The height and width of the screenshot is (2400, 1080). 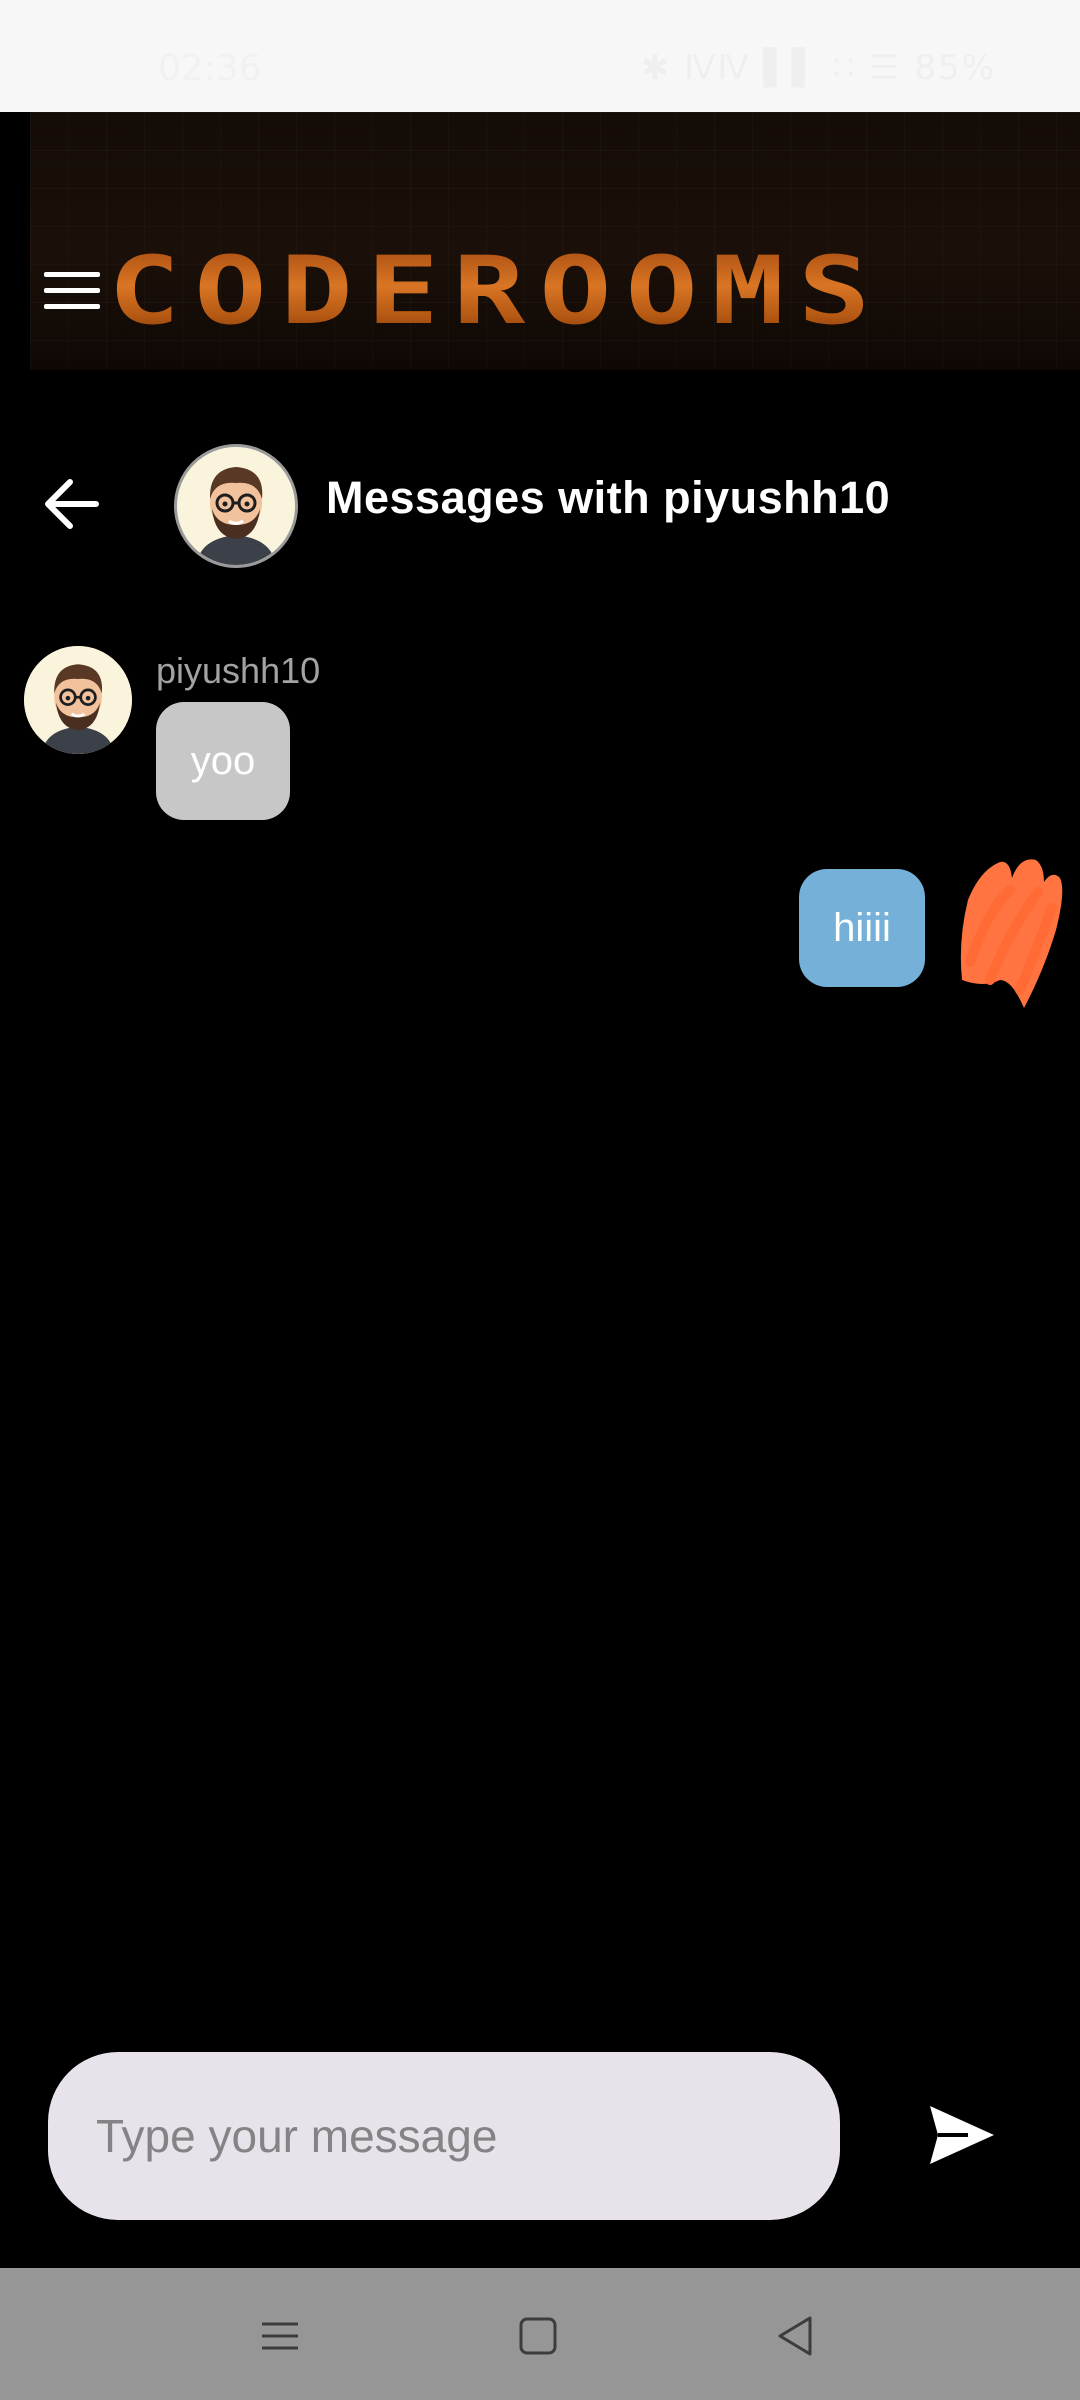 I want to click on back-triangle-icon, so click(x=796, y=2336).